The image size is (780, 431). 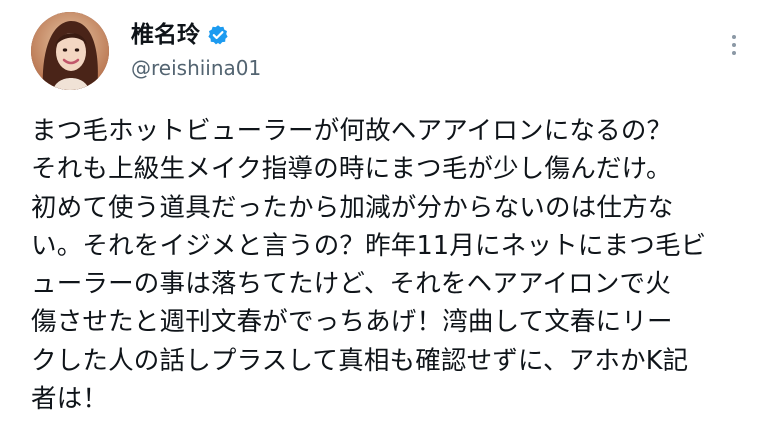 I want to click on tweet-text-line: 傷させたと週刊文春がでっちあげ！湾曲して文春にリー, so click(x=352, y=322).